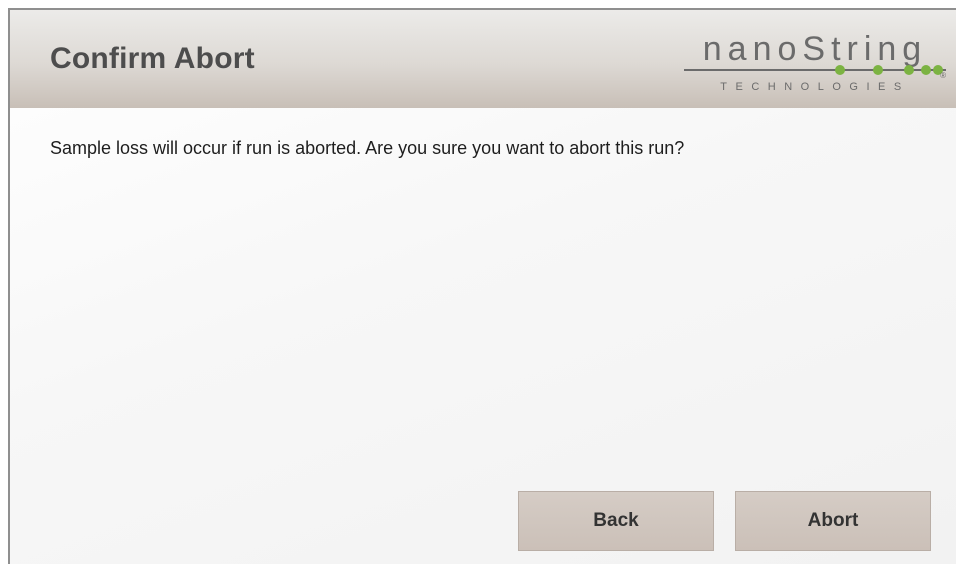 Image resolution: width=956 pixels, height=564 pixels. Describe the element at coordinates (815, 49) in the screenshot. I see `logo-wordmark: nanoString` at that location.